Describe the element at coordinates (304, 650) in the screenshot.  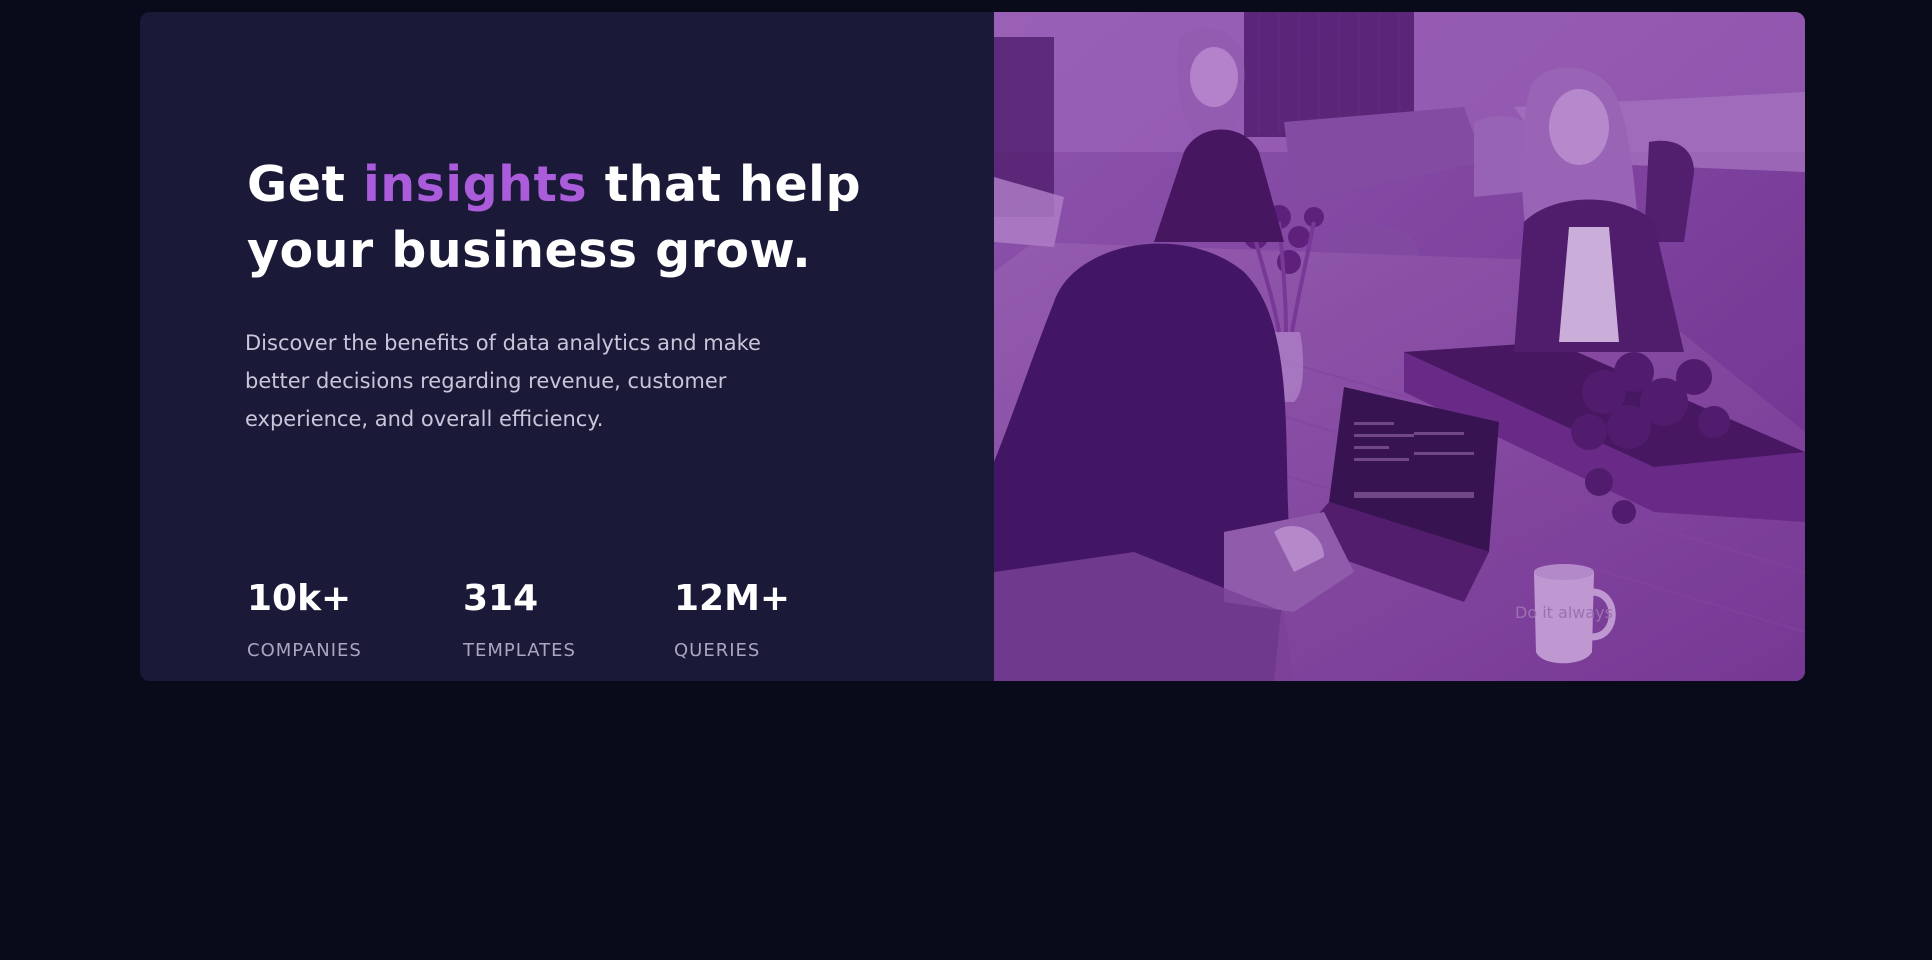
I see `stat-label: COMPANIES` at that location.